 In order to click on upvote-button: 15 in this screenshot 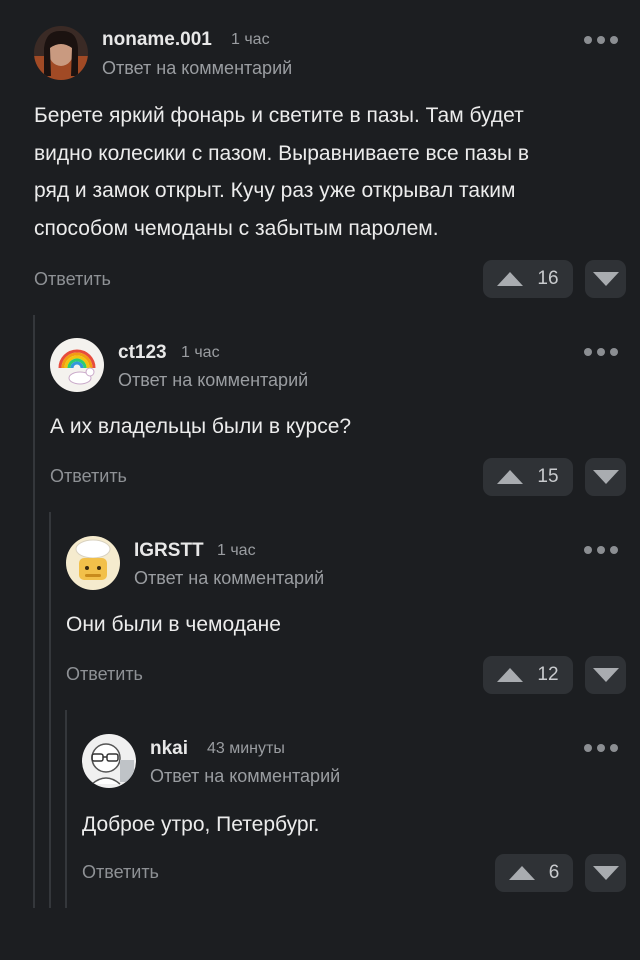, I will do `click(528, 477)`.